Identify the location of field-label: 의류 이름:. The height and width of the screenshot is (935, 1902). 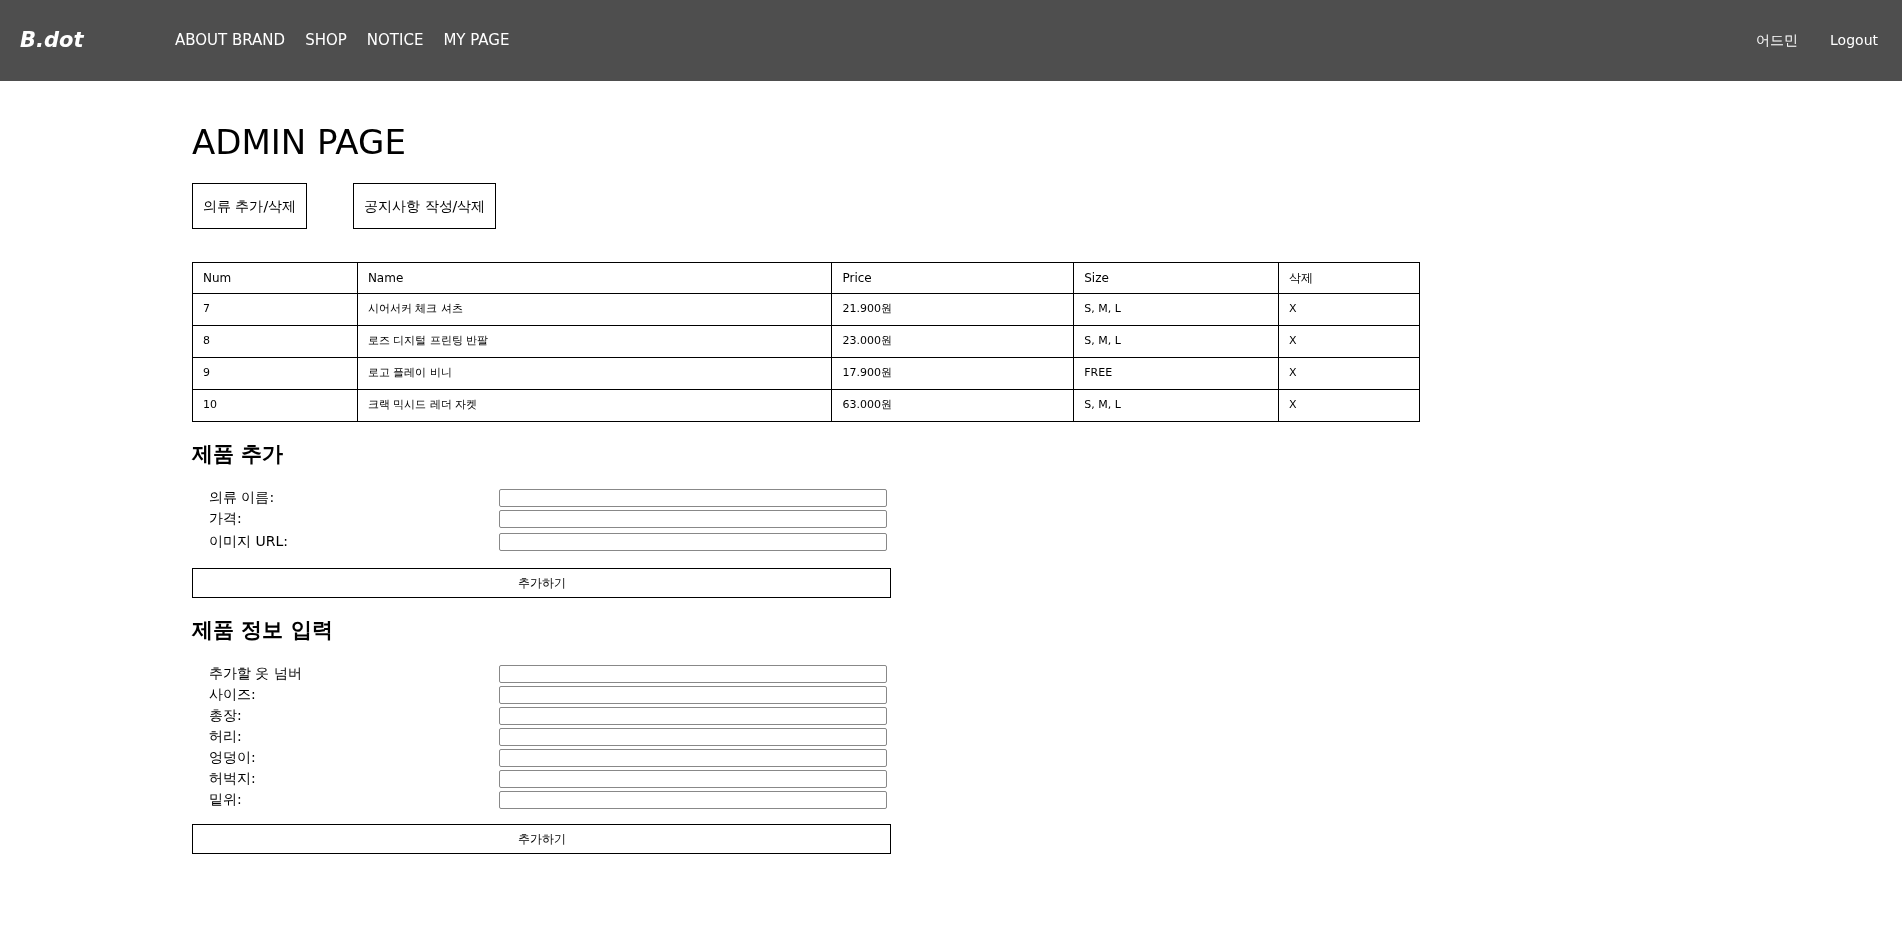
(242, 497).